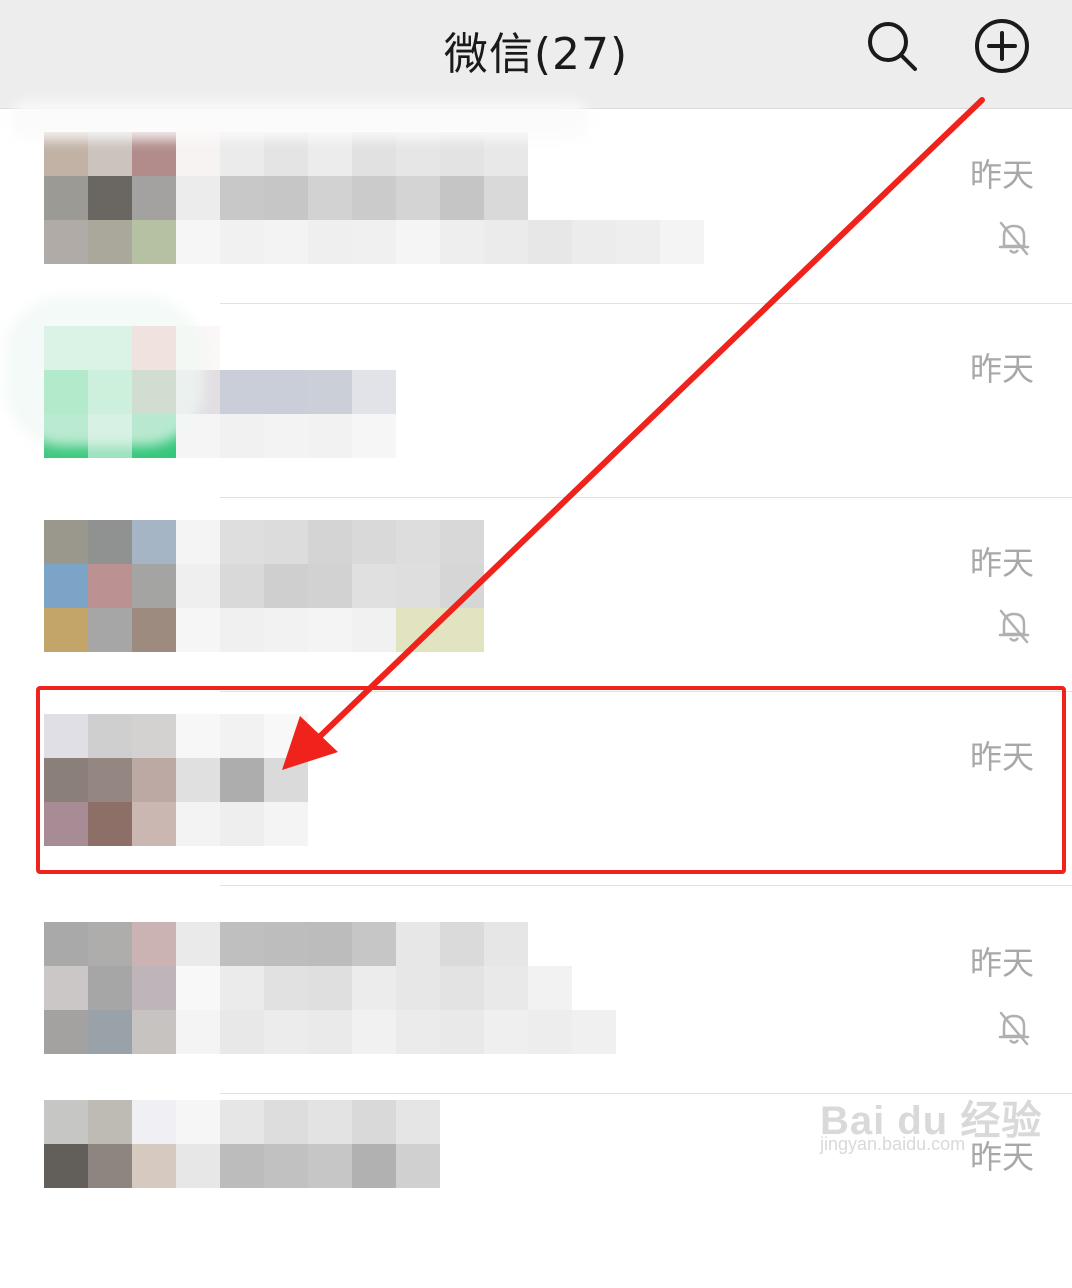 This screenshot has height=1288, width=1072. I want to click on top-bar: 微信(27), so click(536, 54).